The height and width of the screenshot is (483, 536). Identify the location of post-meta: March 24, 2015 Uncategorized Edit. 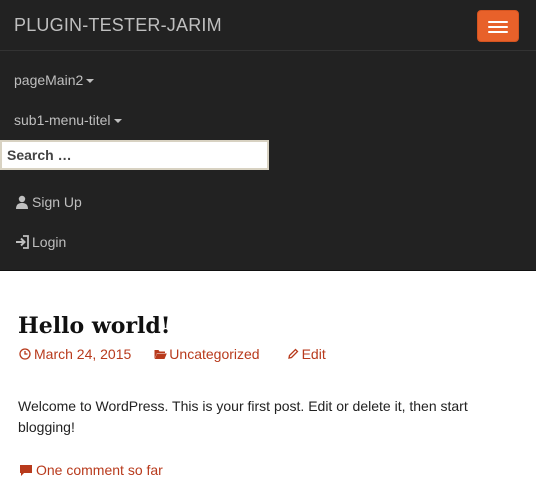
(172, 354).